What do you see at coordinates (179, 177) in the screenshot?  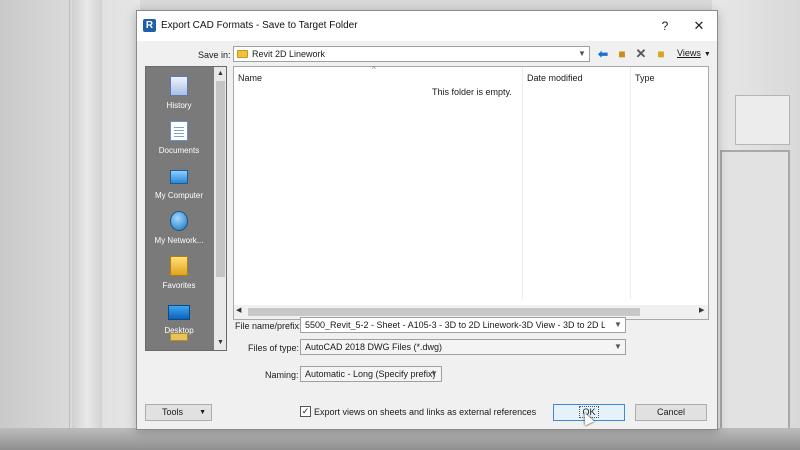 I see `computer-icon` at bounding box center [179, 177].